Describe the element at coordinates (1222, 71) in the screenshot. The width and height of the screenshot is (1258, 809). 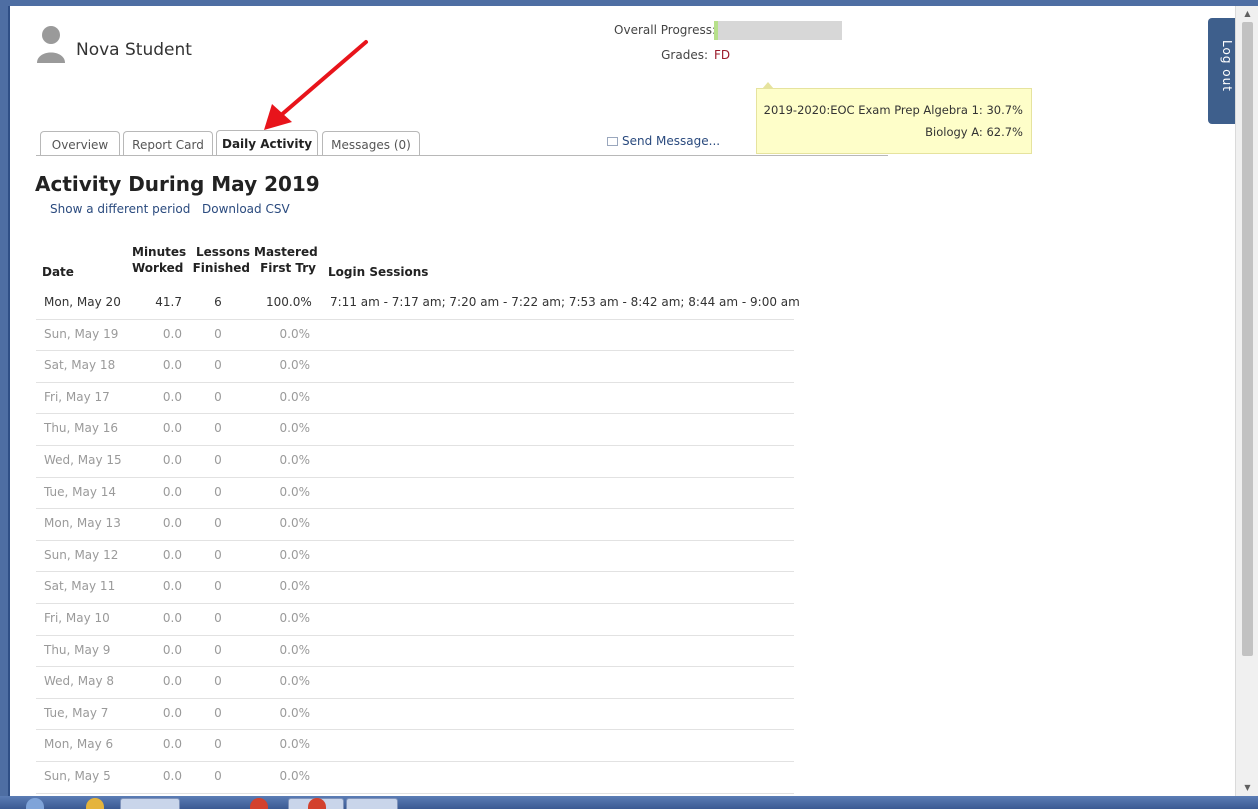
I see `logout-button: Log out` at that location.